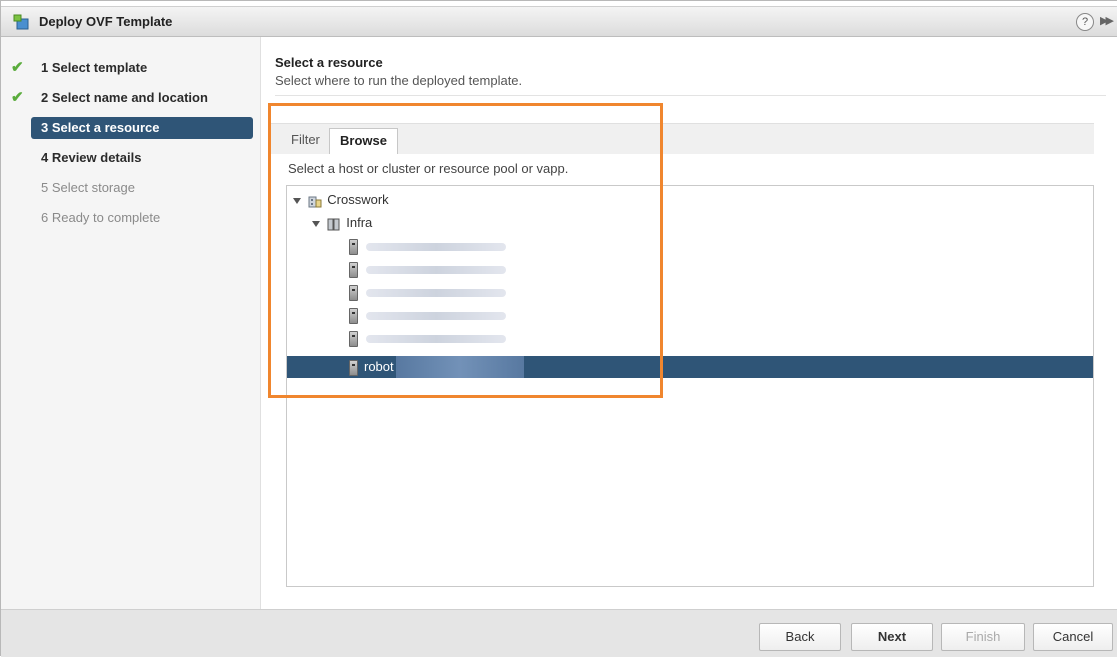 This screenshot has height=657, width=1117. Describe the element at coordinates (1085, 22) in the screenshot. I see `help-icon: ?` at that location.